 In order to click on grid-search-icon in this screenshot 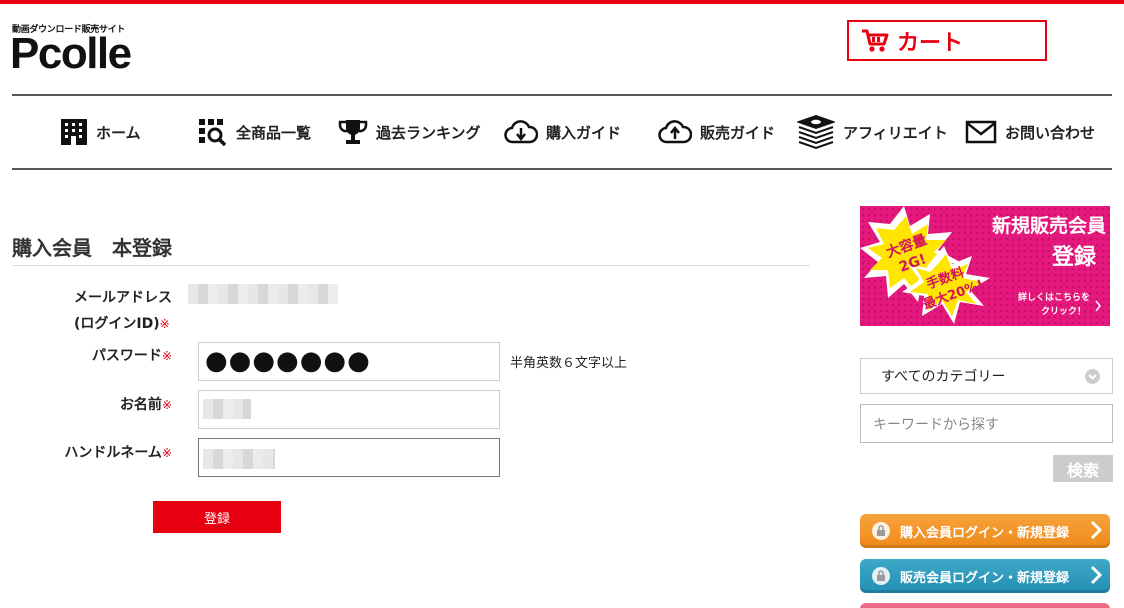, I will do `click(213, 132)`.